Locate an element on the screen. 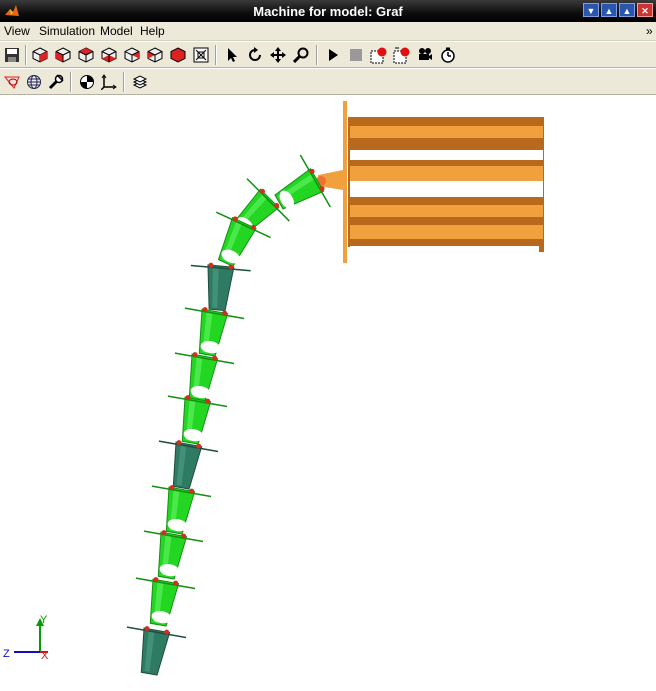  fit-view-icon is located at coordinates (201, 55).